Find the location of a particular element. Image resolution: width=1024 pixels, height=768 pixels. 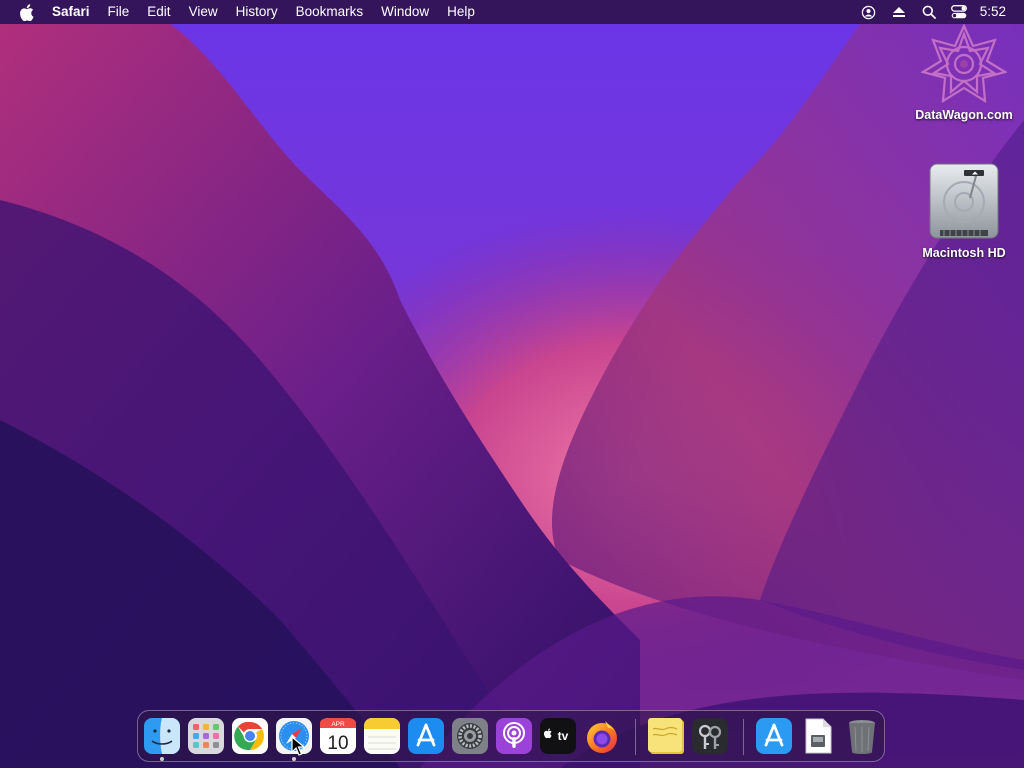

desktop-icon-datawagon: DataWagon.com is located at coordinates (964, 73).